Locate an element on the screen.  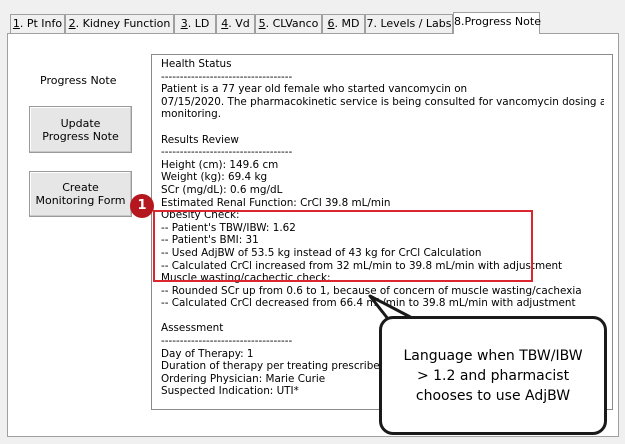
tab-label: .Progress Note is located at coordinates (501, 21).